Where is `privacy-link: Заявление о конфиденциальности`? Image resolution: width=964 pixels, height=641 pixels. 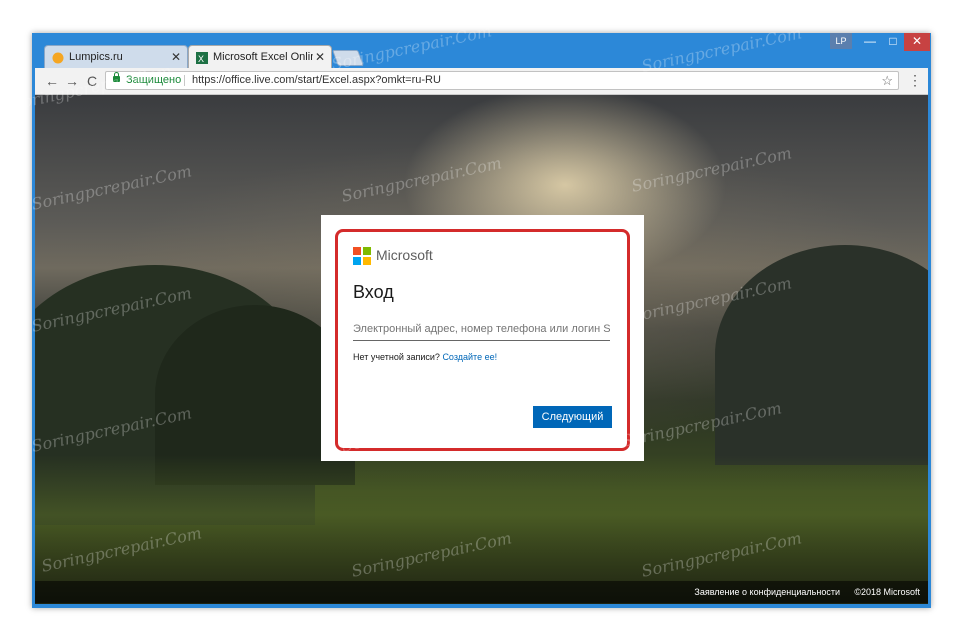 privacy-link: Заявление о конфиденциальности is located at coordinates (767, 592).